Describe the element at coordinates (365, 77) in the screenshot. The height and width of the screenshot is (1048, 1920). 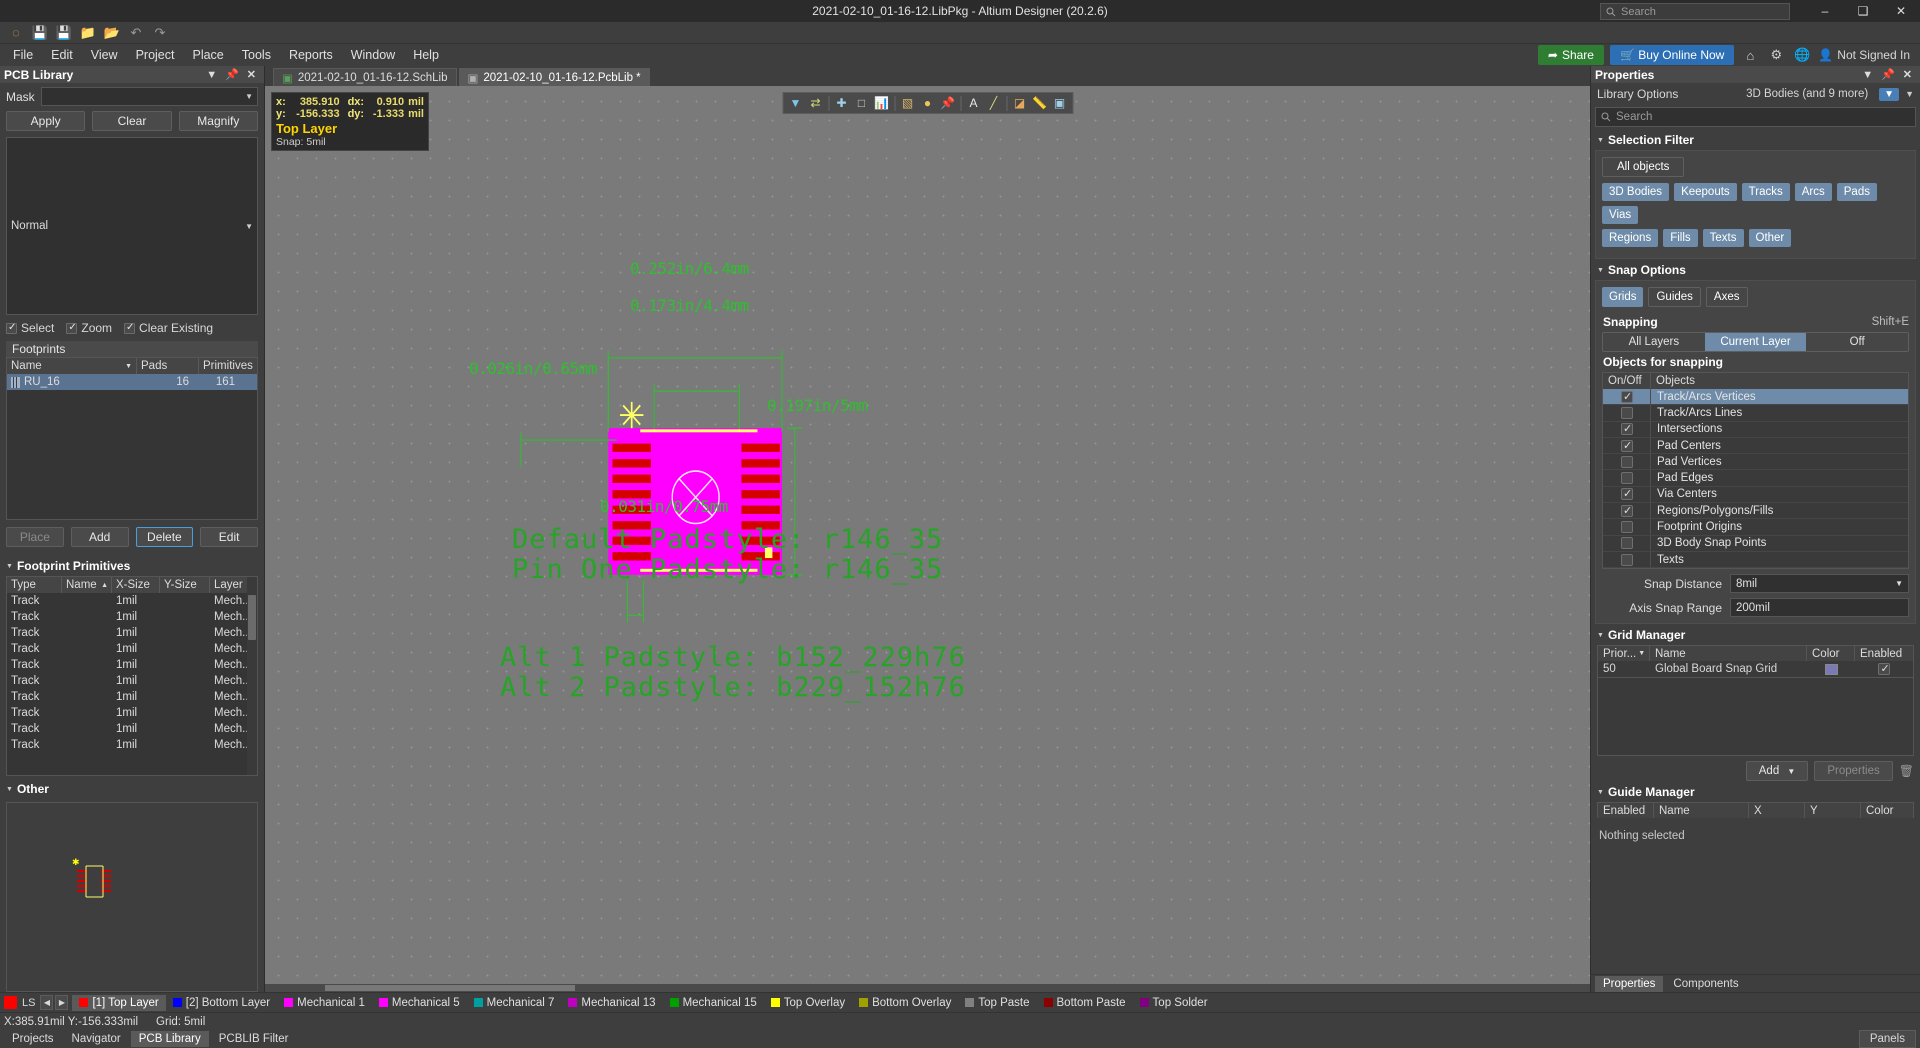
I see `tab-schlib: ▣ 2021-02-10_01-16-12.SchLib` at that location.